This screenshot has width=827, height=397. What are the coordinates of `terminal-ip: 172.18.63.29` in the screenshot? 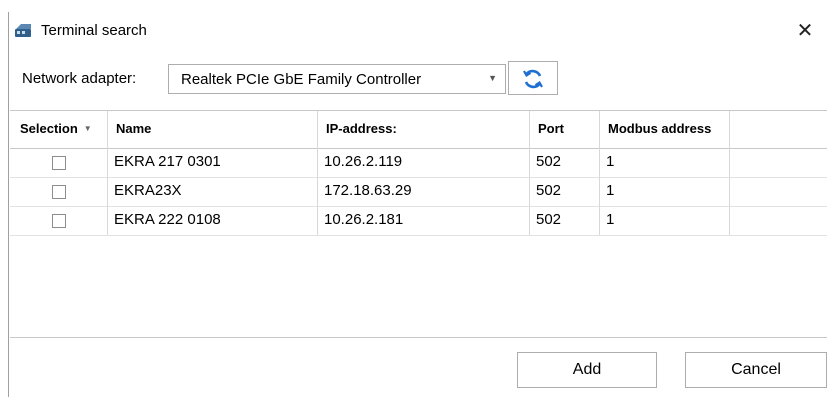 It's located at (424, 191).